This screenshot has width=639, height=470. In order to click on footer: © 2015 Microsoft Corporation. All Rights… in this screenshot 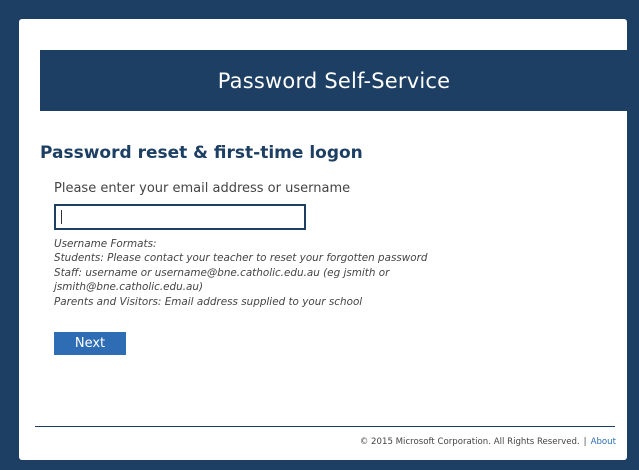, I will do `click(488, 442)`.